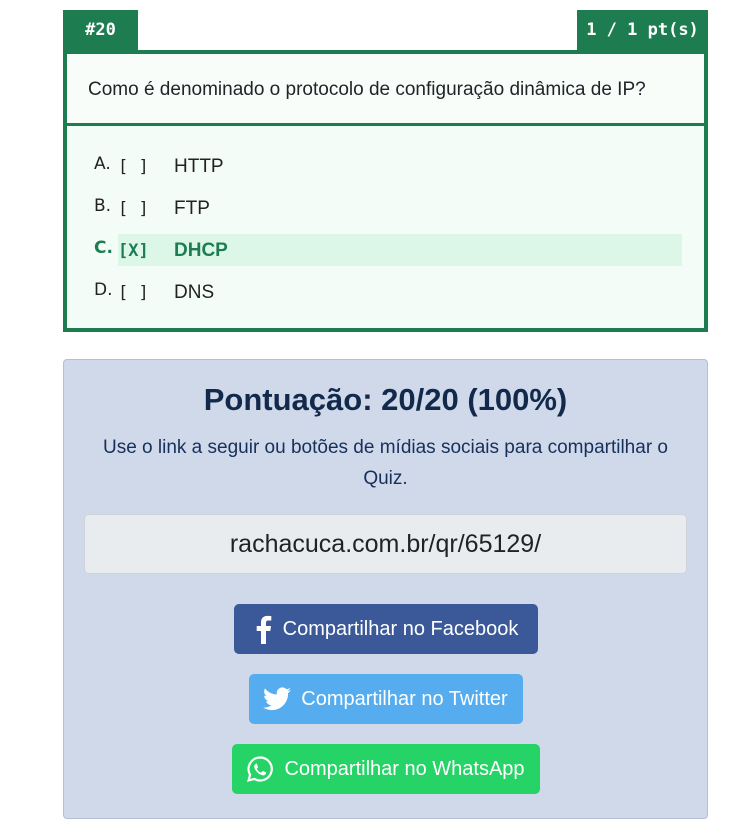  I want to click on facebook-icon, so click(263, 629).